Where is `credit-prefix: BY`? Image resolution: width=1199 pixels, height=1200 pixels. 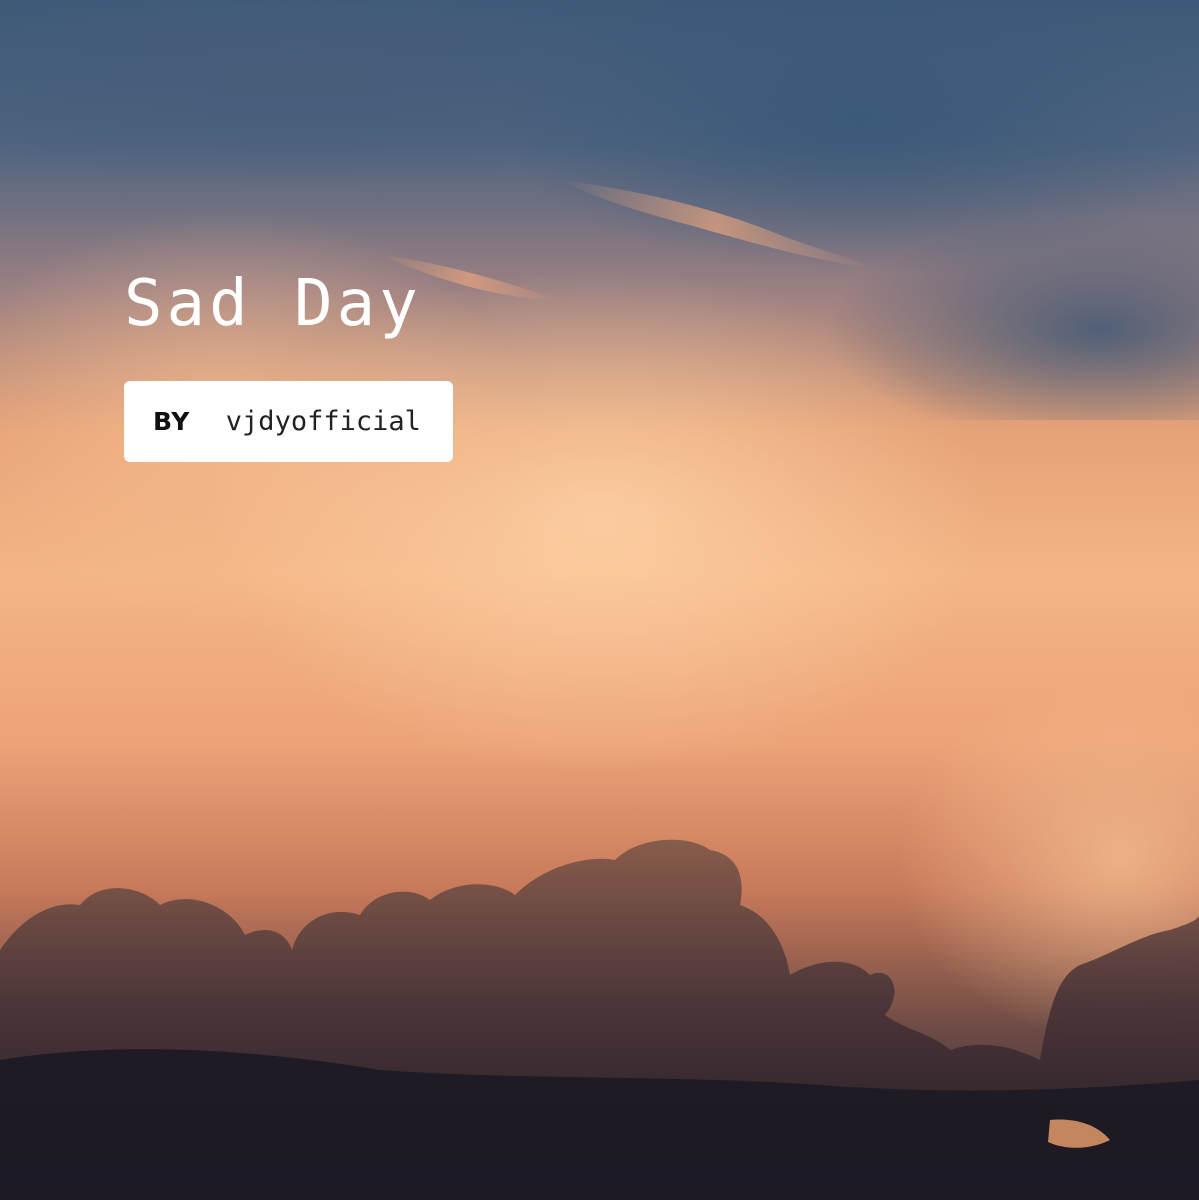 credit-prefix: BY is located at coordinates (171, 421).